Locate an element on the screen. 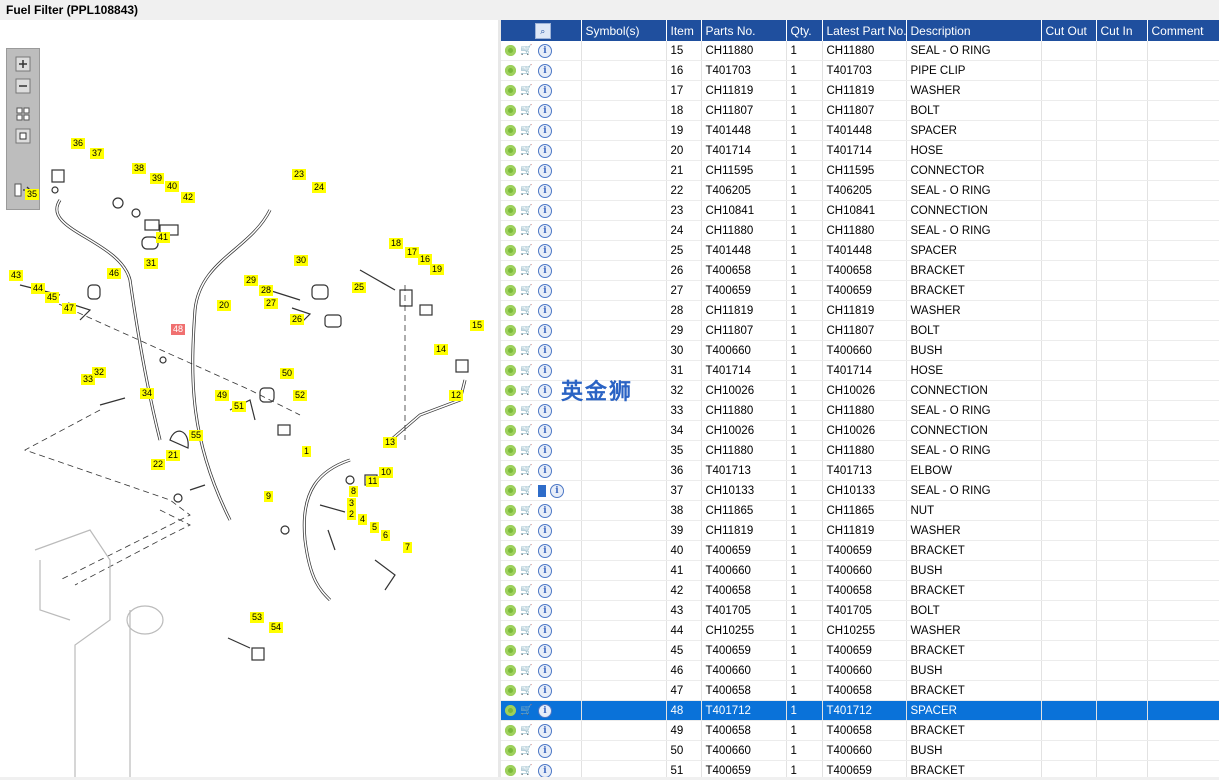  table-row: 🛒 i 42 T400658 1 T400658 BRACKET is located at coordinates (860, 590).